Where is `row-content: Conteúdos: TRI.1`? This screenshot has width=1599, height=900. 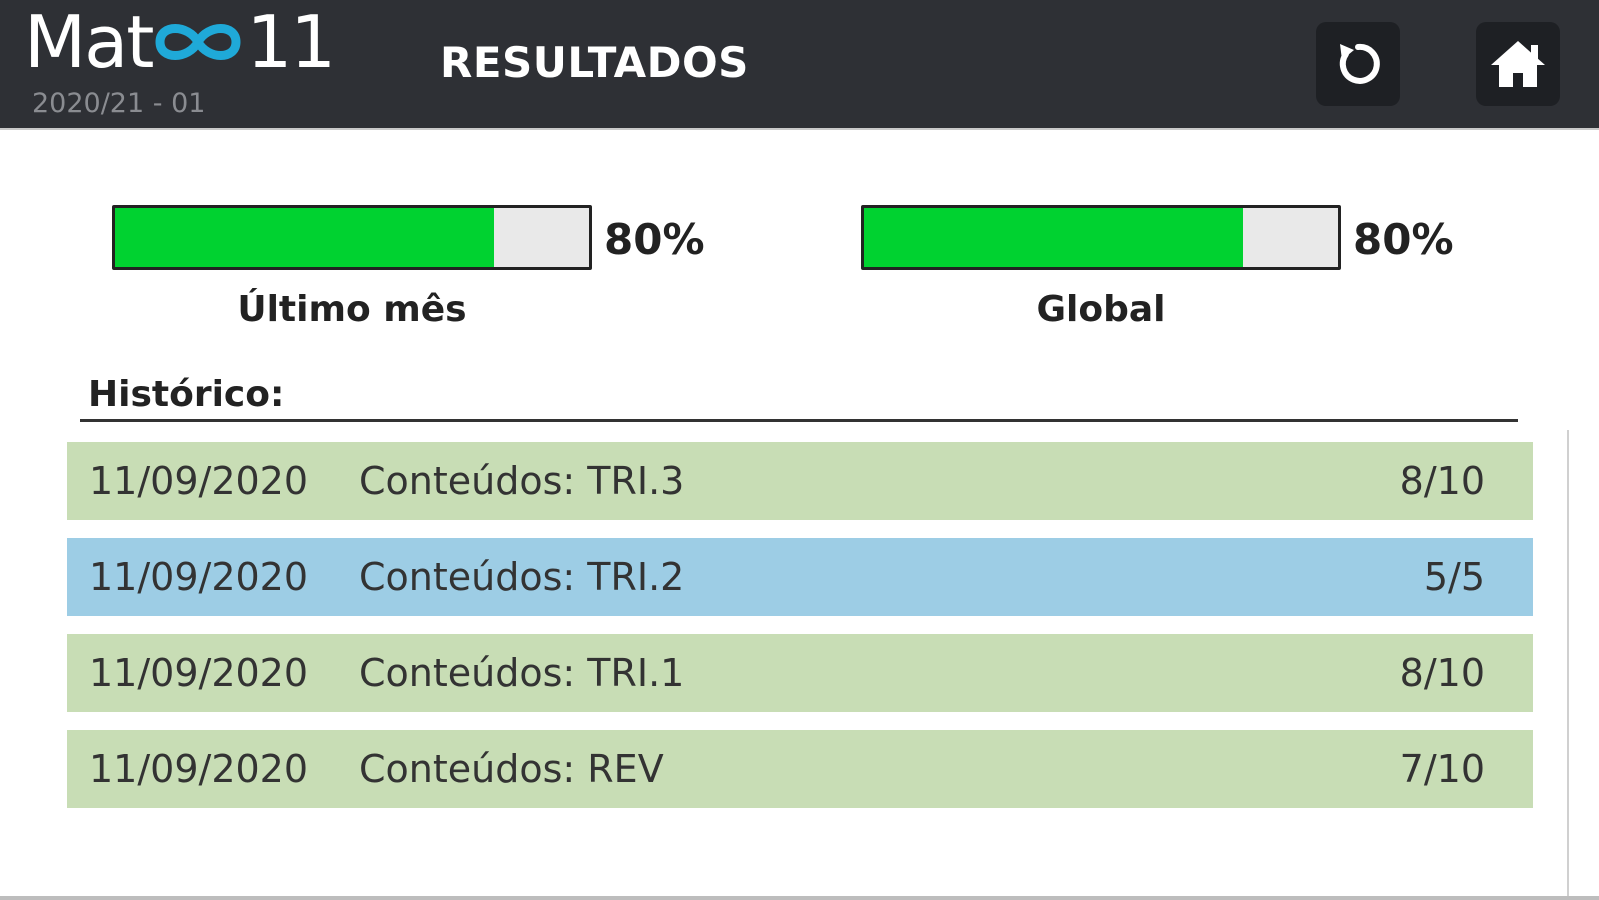
row-content: Conteúdos: TRI.1 is located at coordinates (522, 673).